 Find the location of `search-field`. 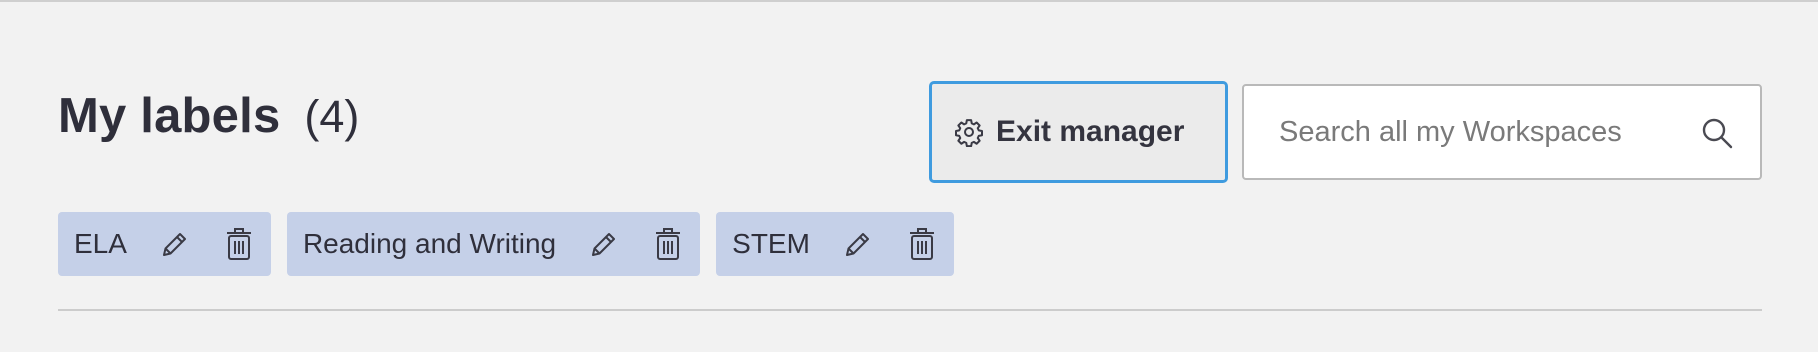

search-field is located at coordinates (1502, 132).